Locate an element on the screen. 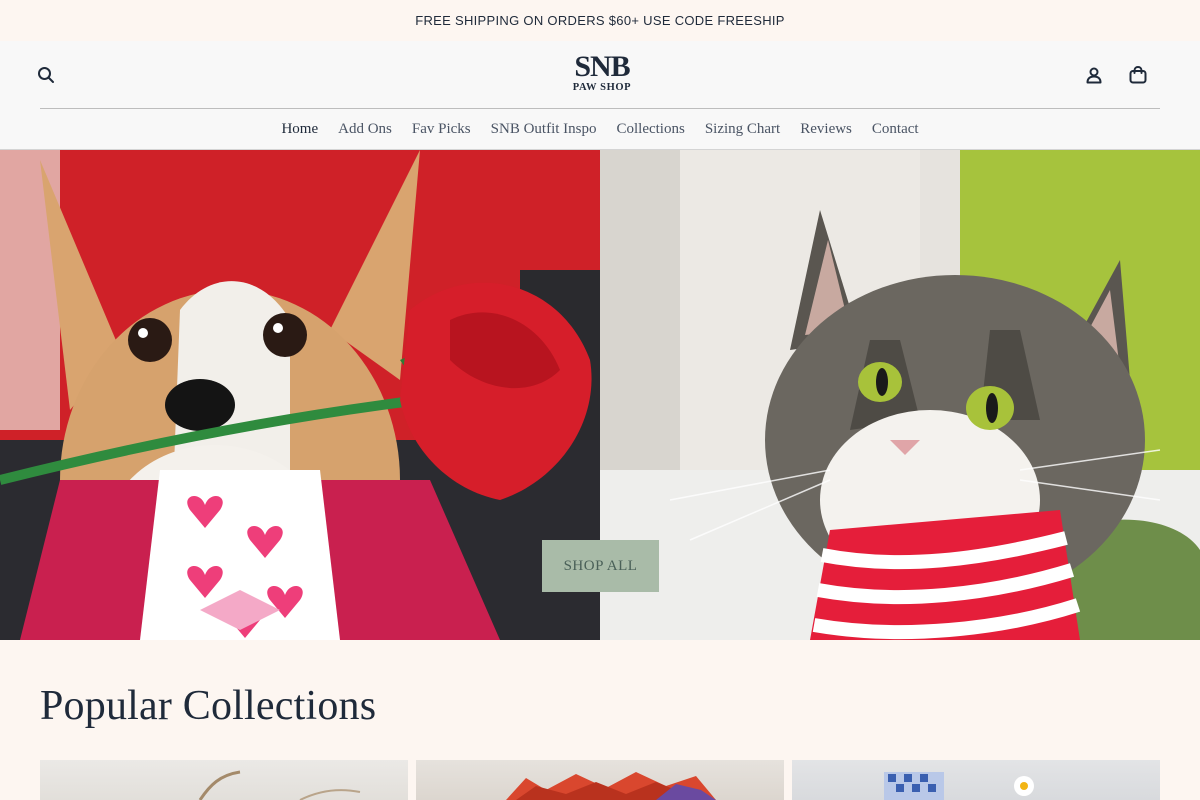  search-icon is located at coordinates (46, 75).